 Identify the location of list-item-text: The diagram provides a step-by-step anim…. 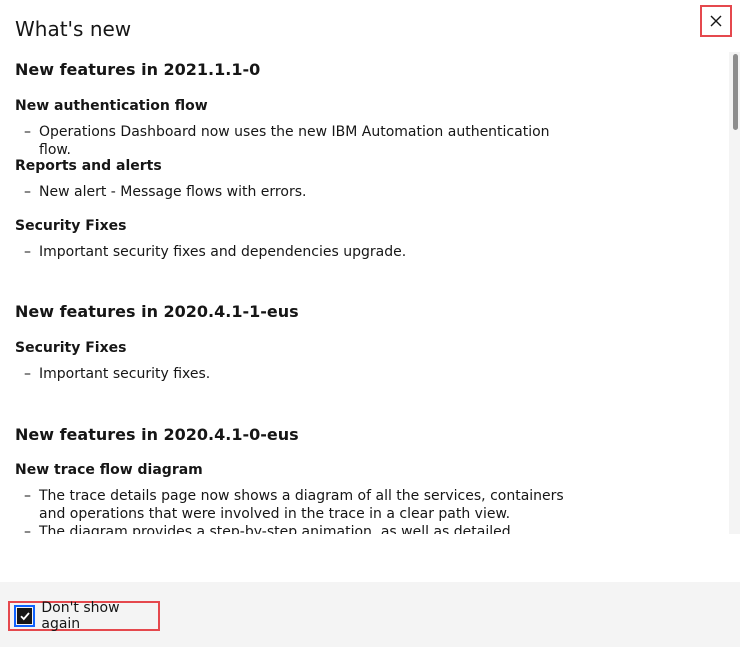
(275, 529).